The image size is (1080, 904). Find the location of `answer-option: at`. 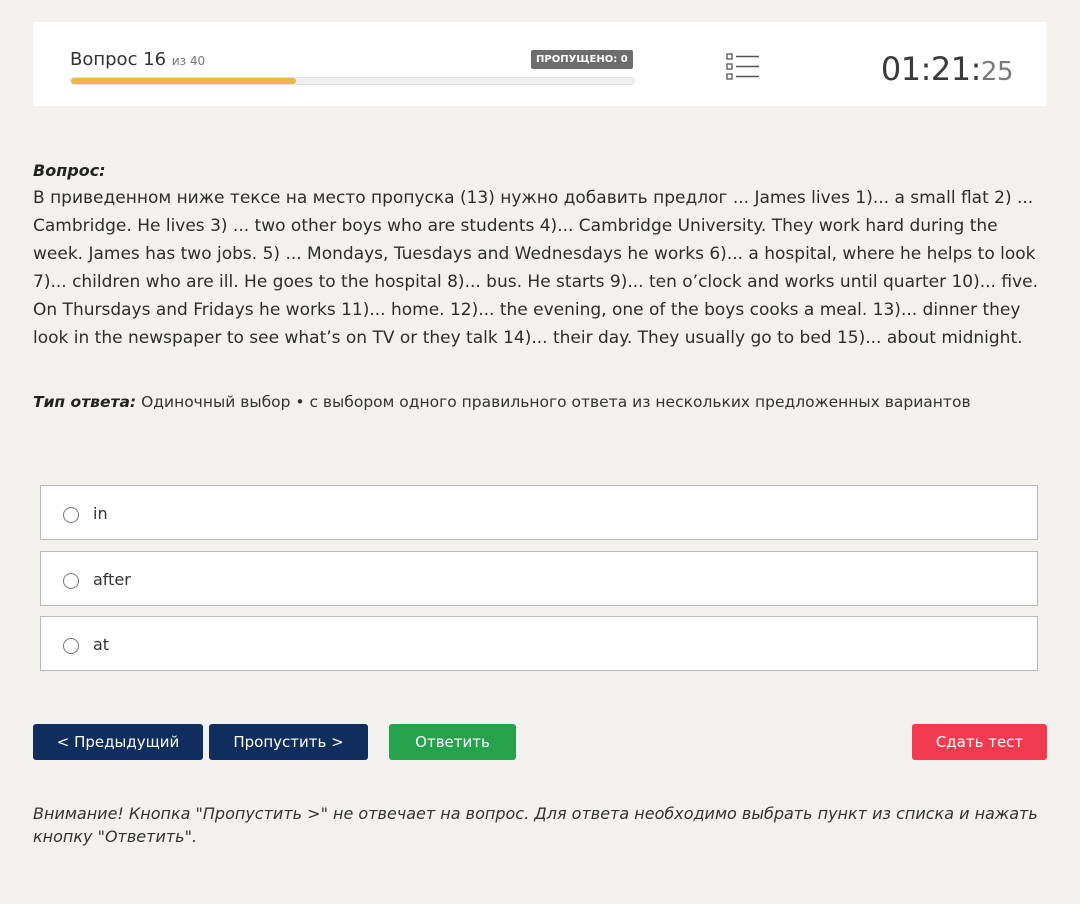

answer-option: at is located at coordinates (539, 643).